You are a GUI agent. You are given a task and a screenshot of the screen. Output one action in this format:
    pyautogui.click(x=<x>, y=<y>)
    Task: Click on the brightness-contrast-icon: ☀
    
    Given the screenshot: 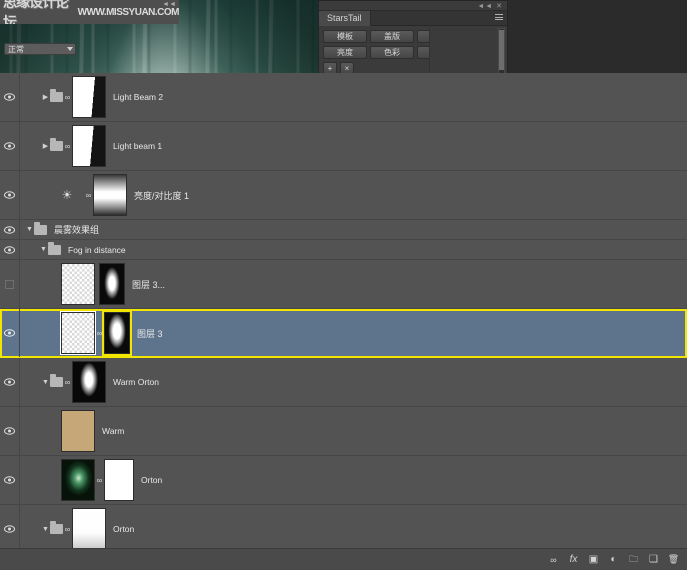 What is the action you would take?
    pyautogui.click(x=67, y=195)
    